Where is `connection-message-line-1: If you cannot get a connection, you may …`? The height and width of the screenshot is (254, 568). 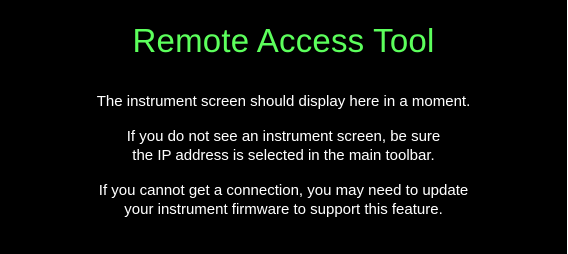
connection-message-line-1: If you cannot get a connection, you may … is located at coordinates (283, 190).